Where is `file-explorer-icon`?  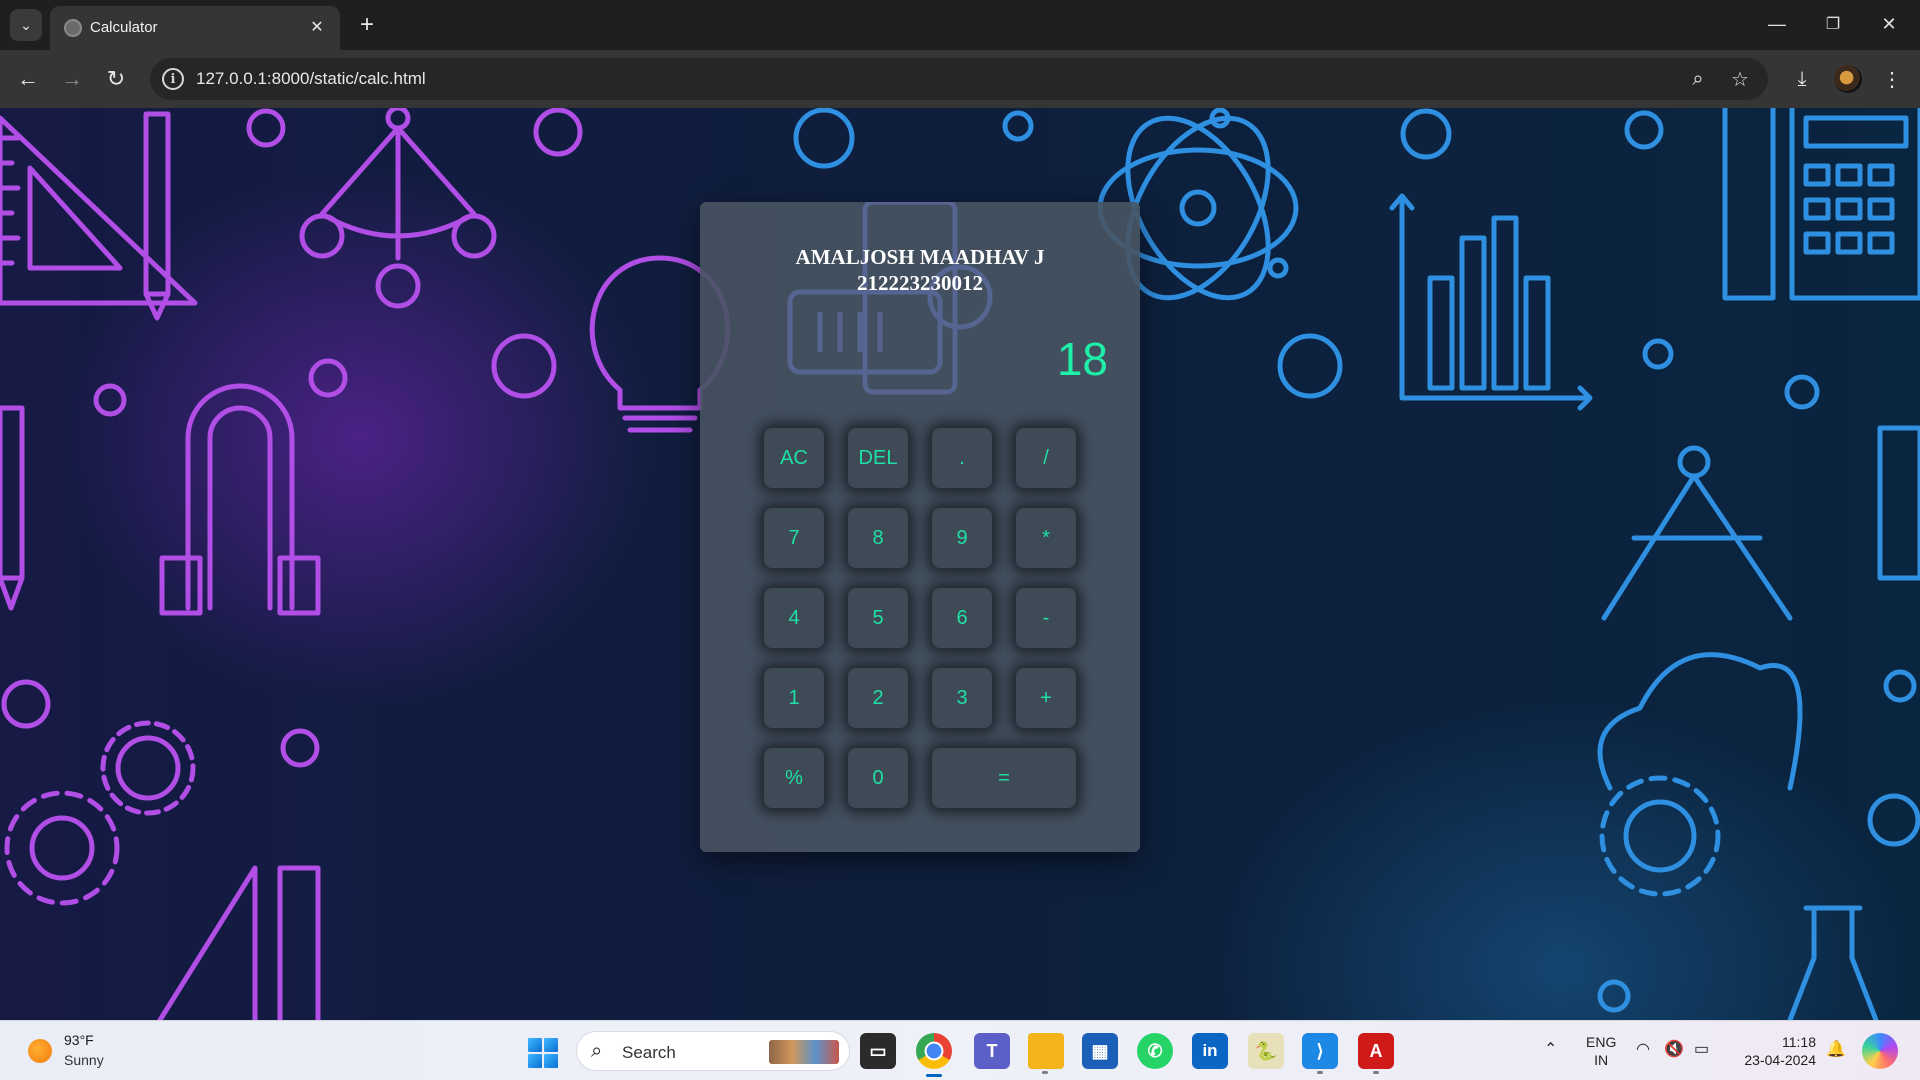 file-explorer-icon is located at coordinates (1046, 1051).